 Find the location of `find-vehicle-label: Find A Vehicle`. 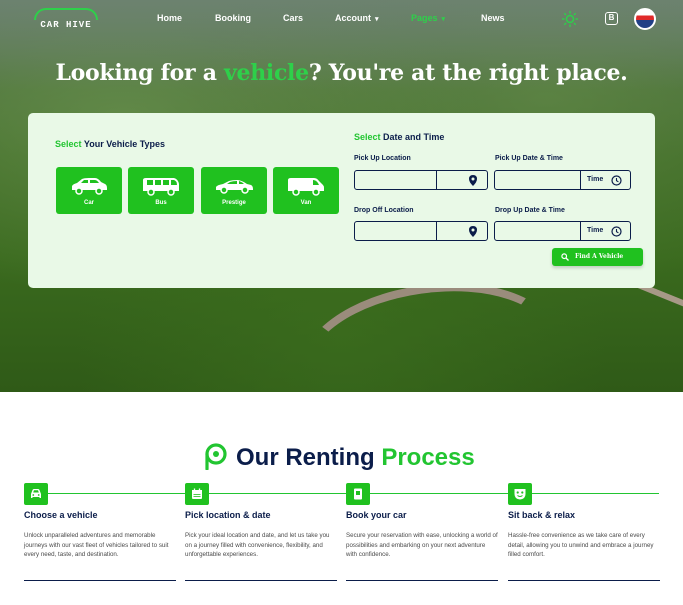

find-vehicle-label: Find A Vehicle is located at coordinates (599, 256).